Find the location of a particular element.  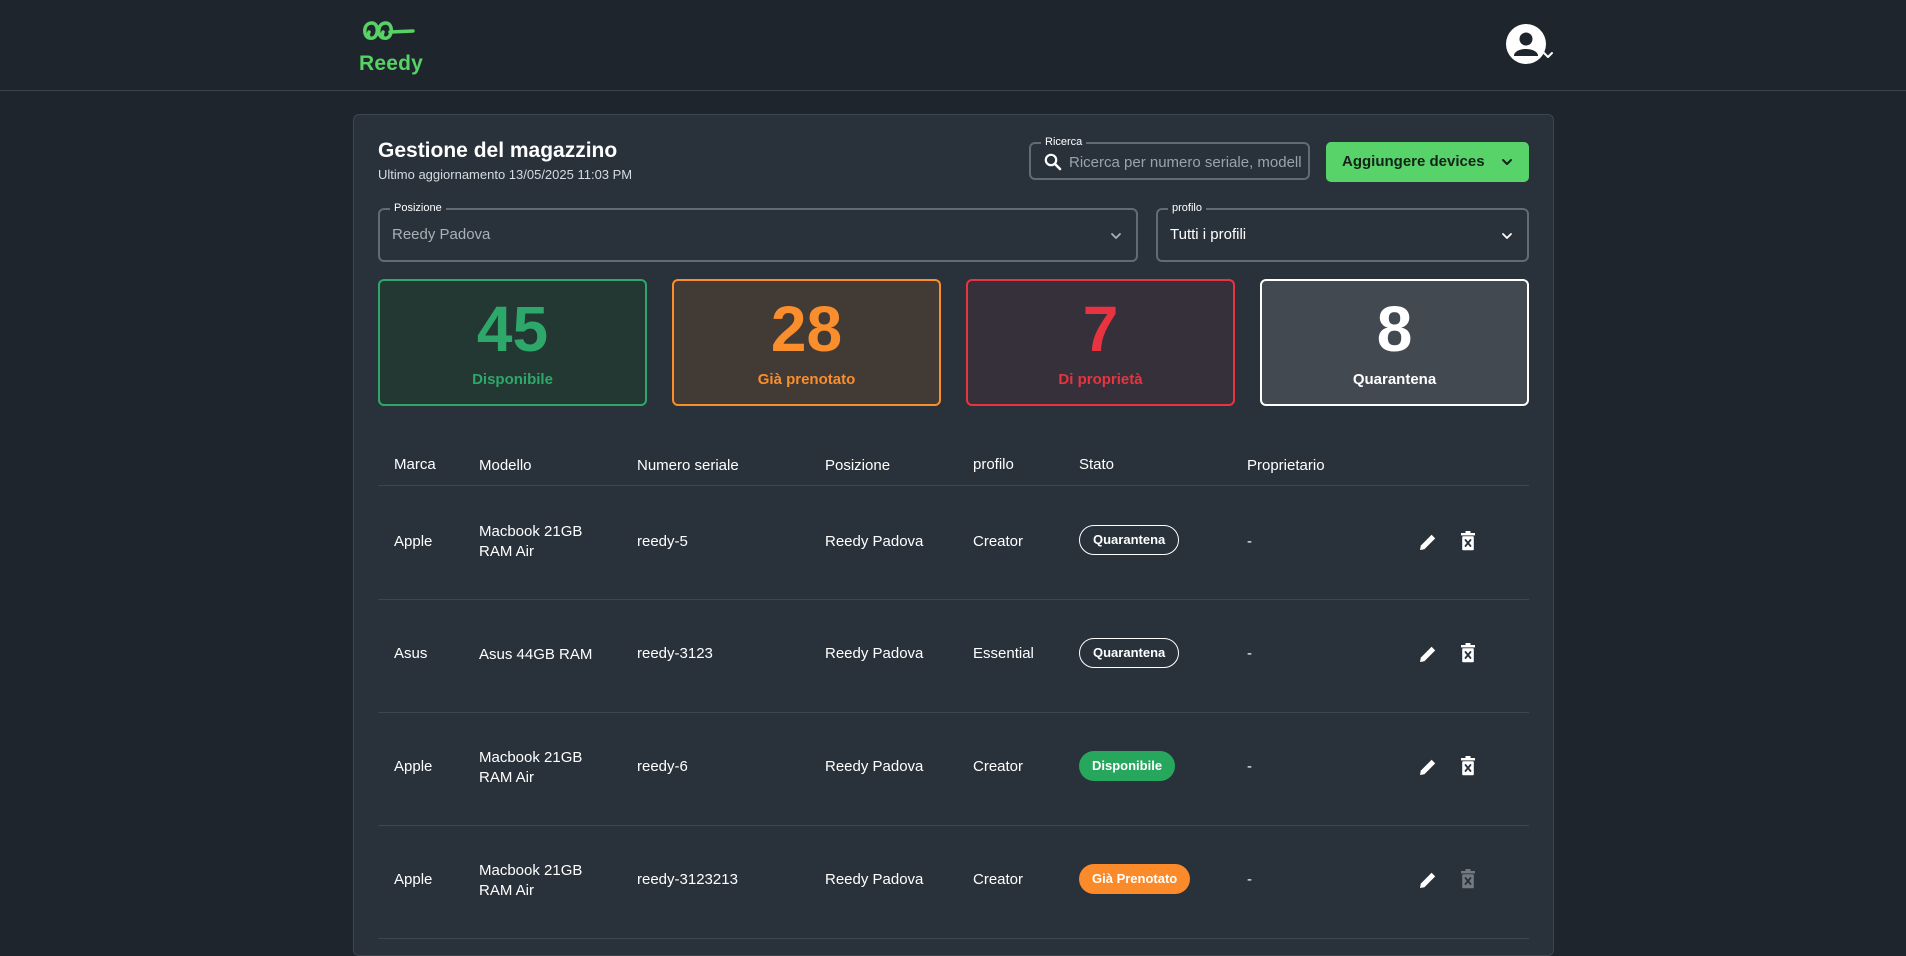

stat-card-quarantine: 8 Quarantena is located at coordinates (1394, 342).